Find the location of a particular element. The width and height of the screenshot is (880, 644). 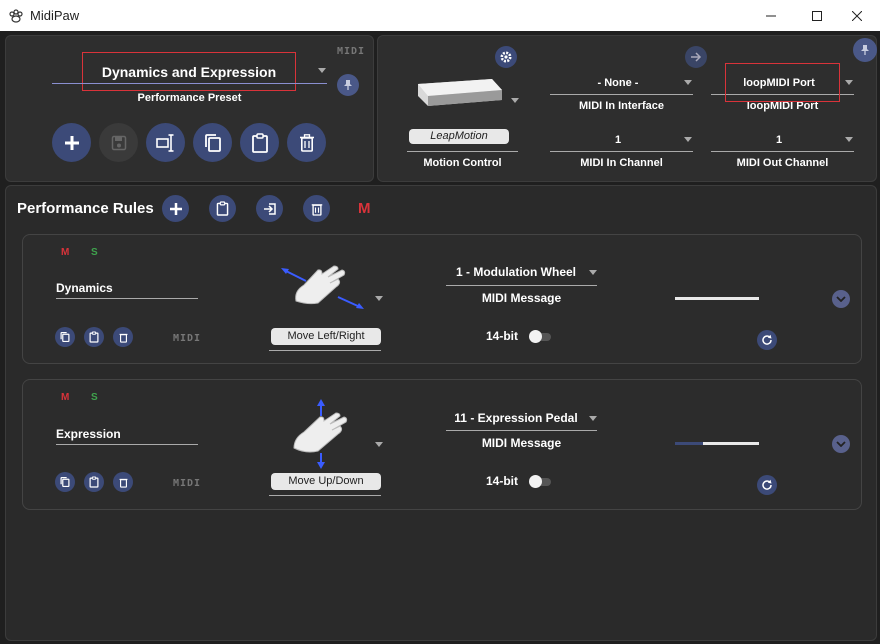

midi-out-channel-underline is located at coordinates (782, 151).